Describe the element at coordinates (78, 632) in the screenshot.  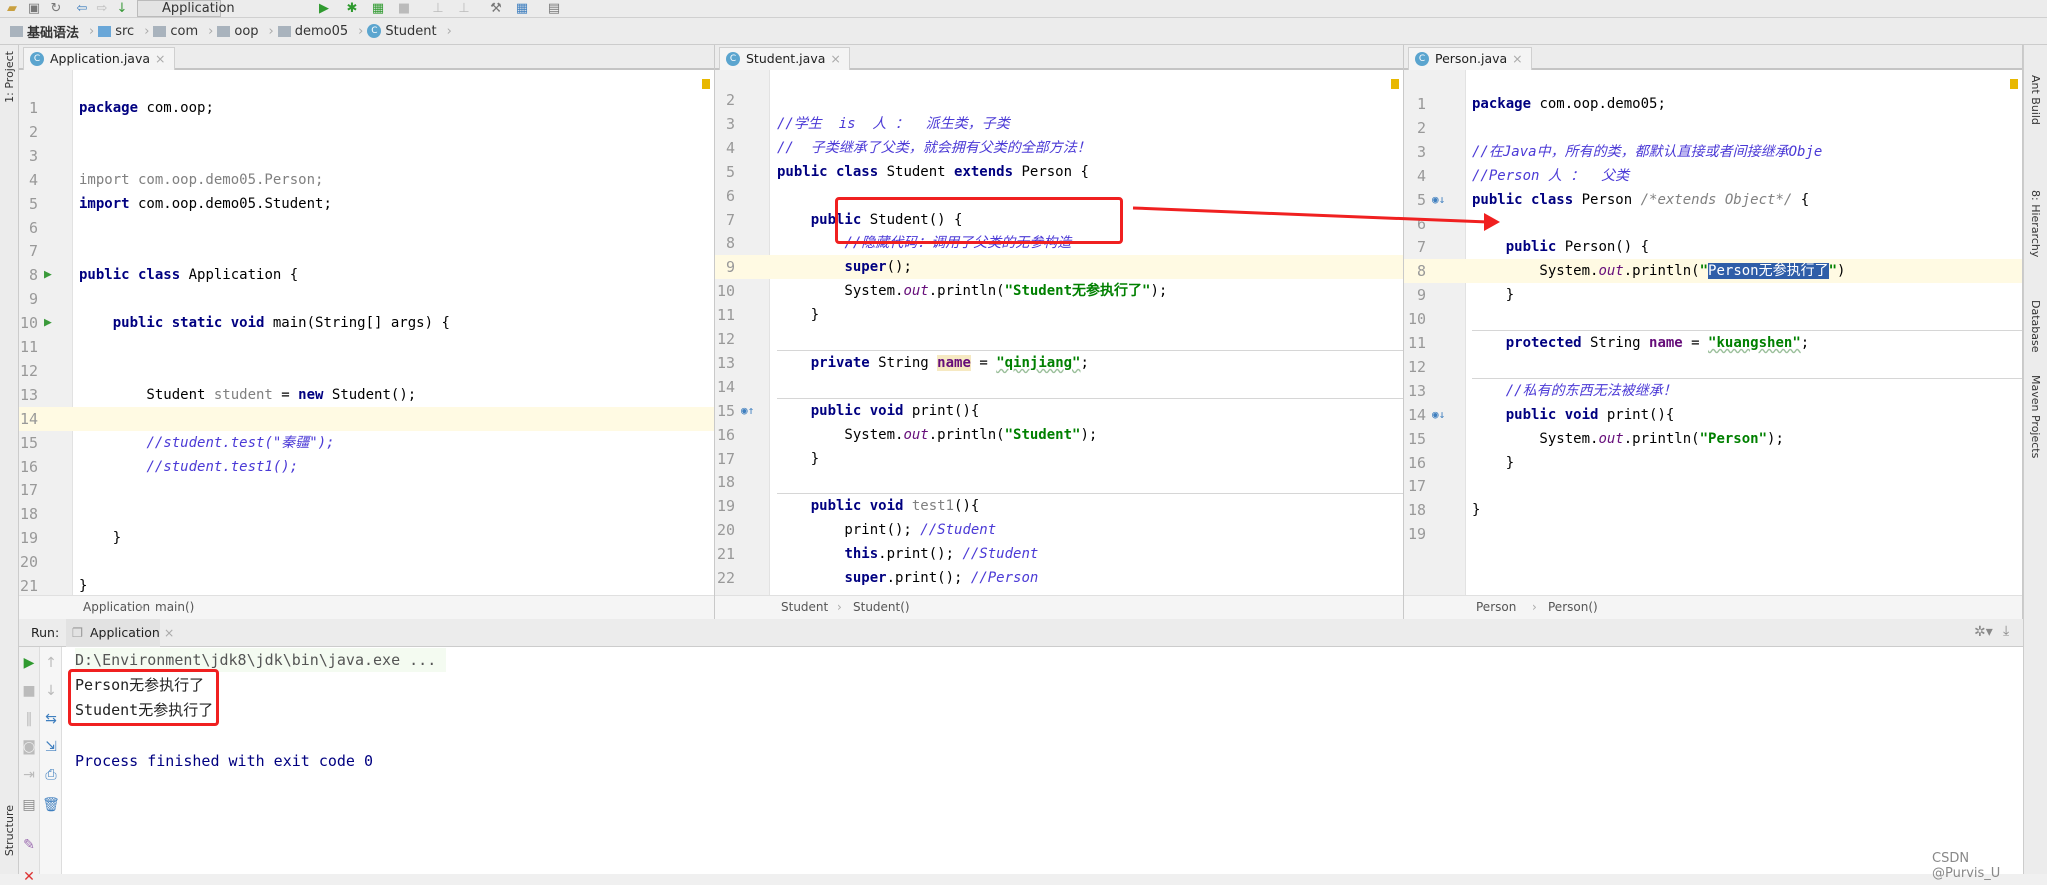
I see `console-icon: ❐` at that location.